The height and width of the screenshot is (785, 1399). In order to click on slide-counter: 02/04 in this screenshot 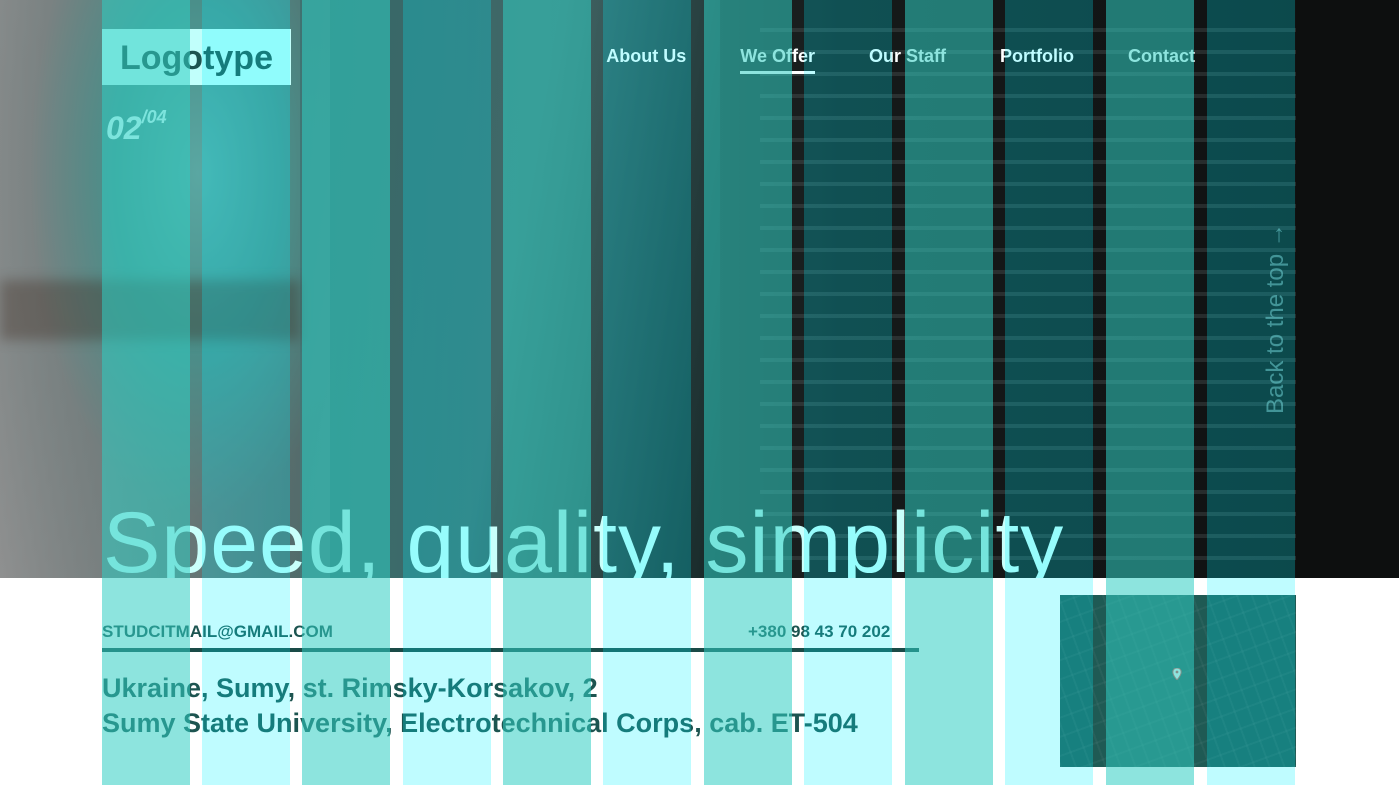, I will do `click(136, 127)`.